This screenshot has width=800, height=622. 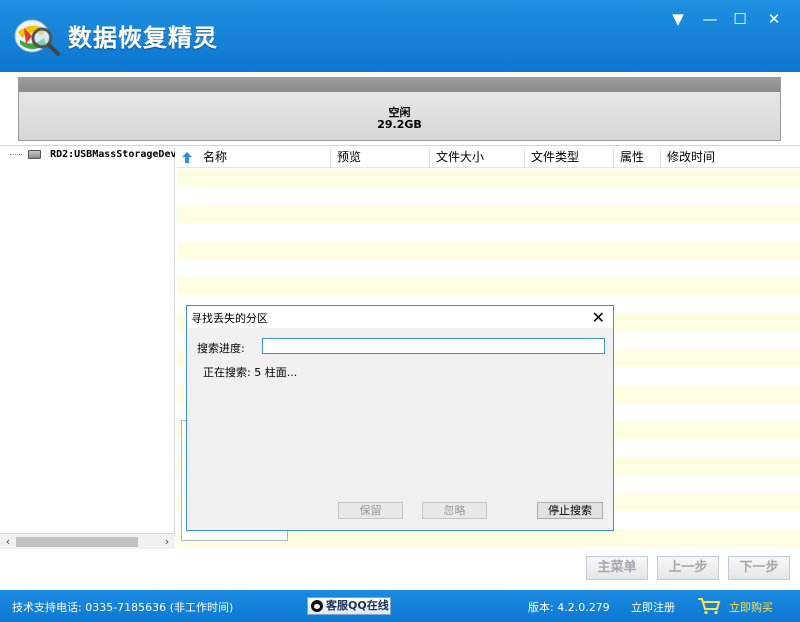 What do you see at coordinates (678, 19) in the screenshot?
I see `menu-dropdown-button: ▼` at bounding box center [678, 19].